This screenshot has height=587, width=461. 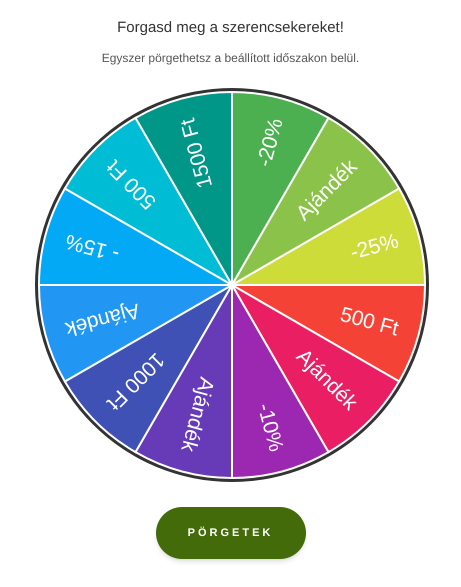 What do you see at coordinates (270, 427) in the screenshot?
I see `segment-label: -10%` at bounding box center [270, 427].